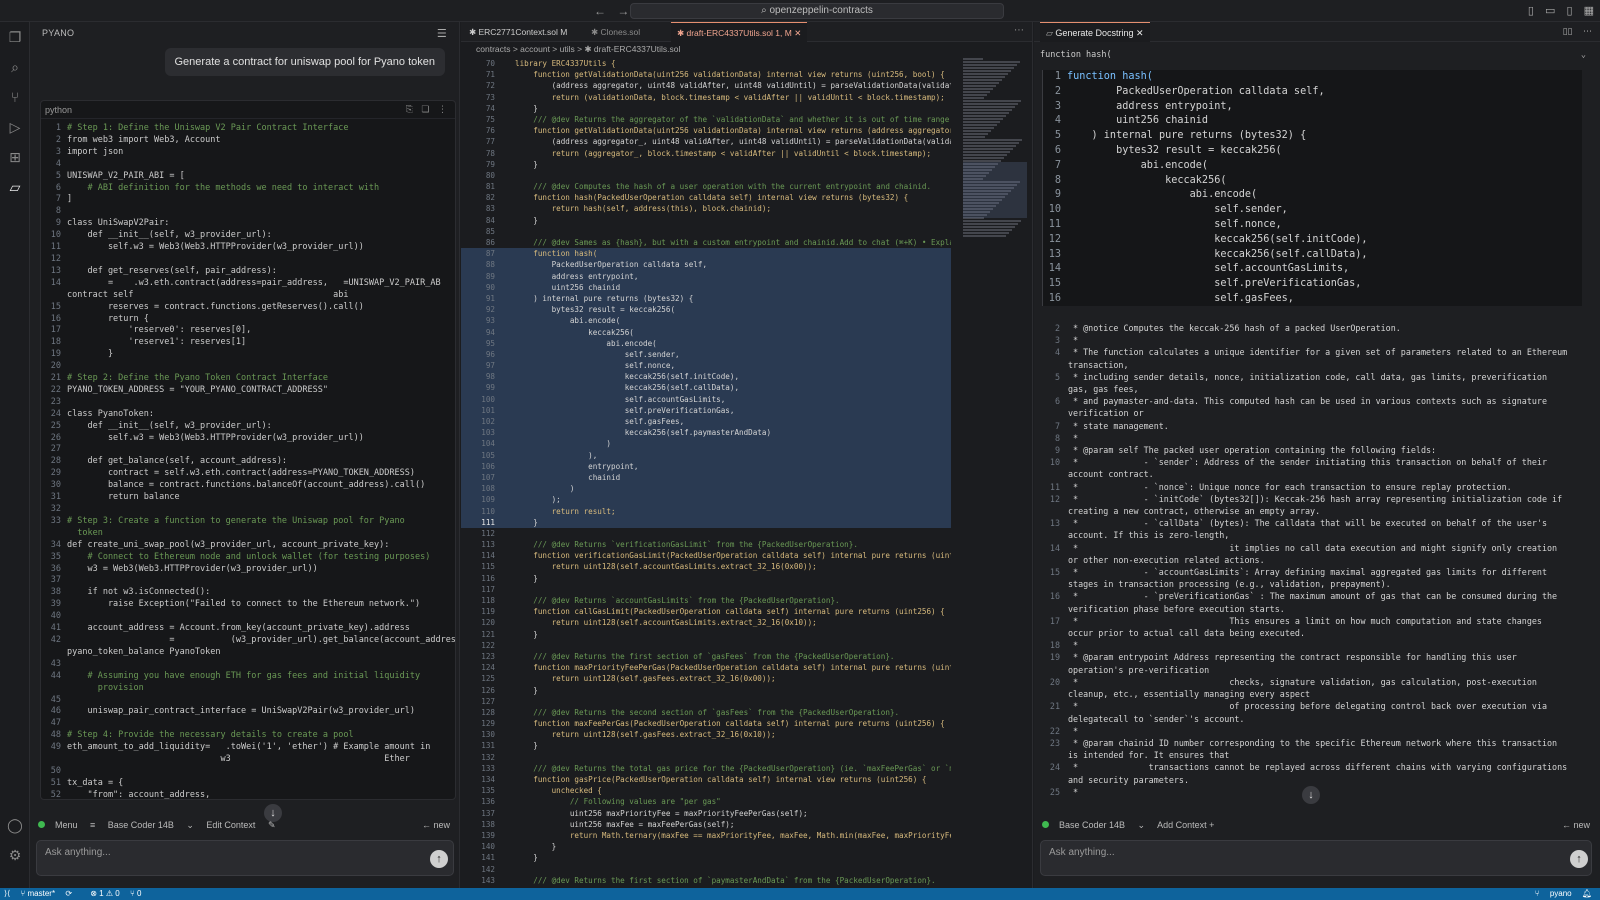 The width and height of the screenshot is (1600, 900). What do you see at coordinates (995, 158) in the screenshot?
I see `minimap` at bounding box center [995, 158].